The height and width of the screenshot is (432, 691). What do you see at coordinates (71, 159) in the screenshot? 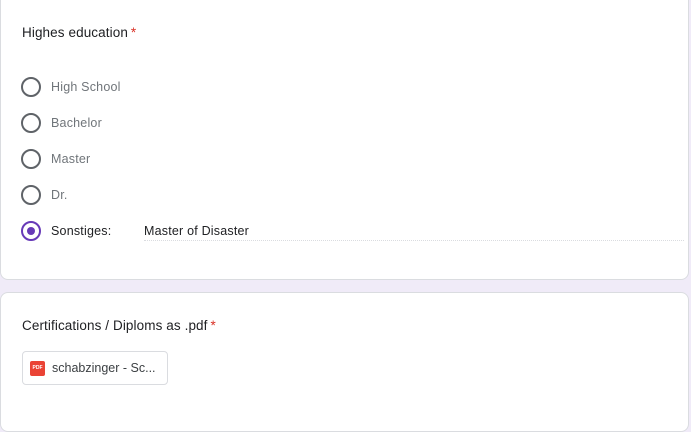
I see `option-label-master: Master` at bounding box center [71, 159].